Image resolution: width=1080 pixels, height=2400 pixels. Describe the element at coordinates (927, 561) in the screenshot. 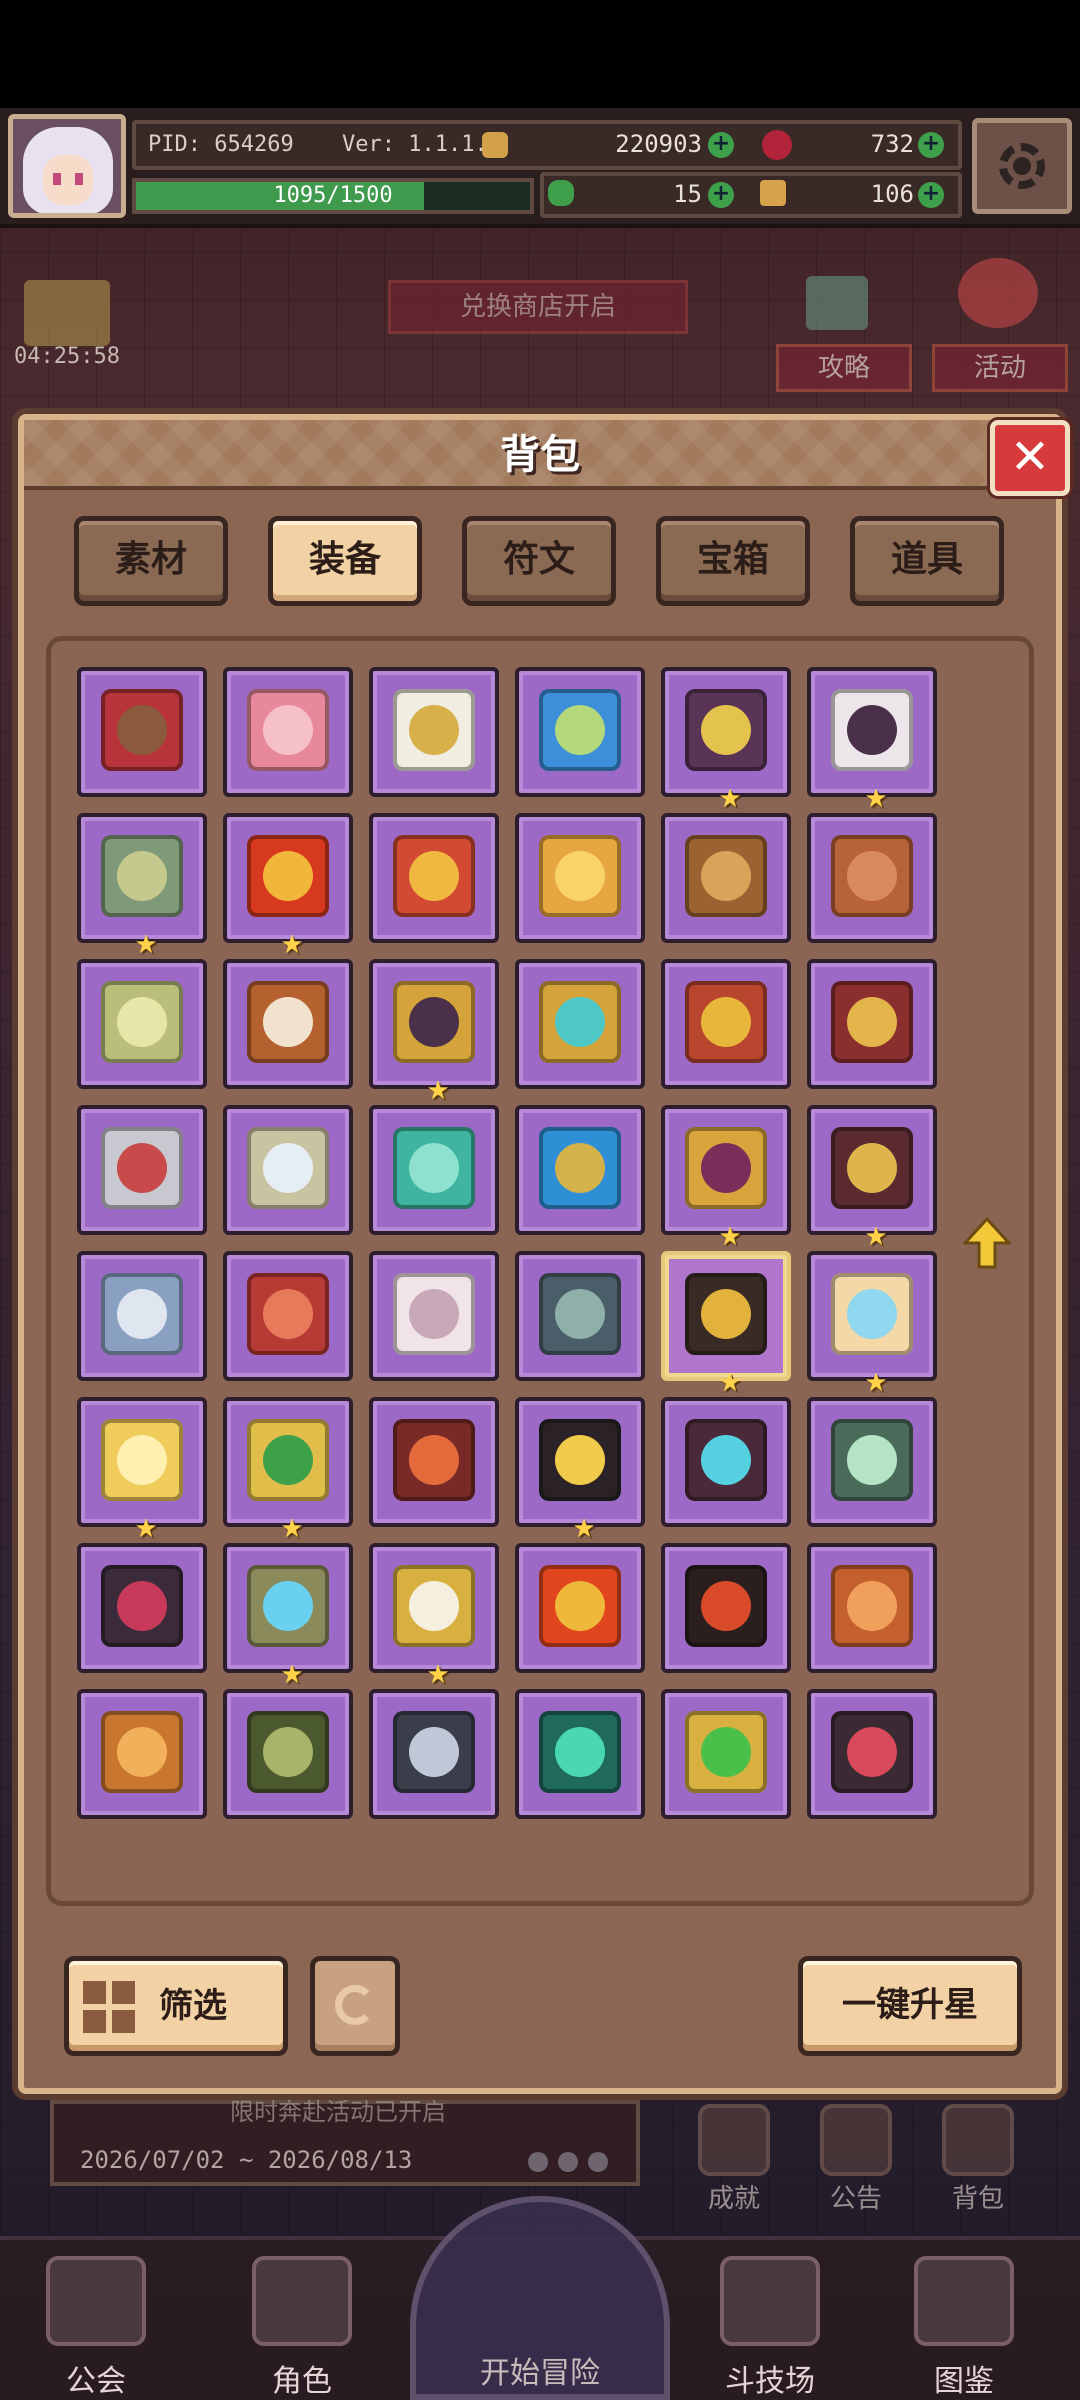

I see `tab-items: 道具` at that location.